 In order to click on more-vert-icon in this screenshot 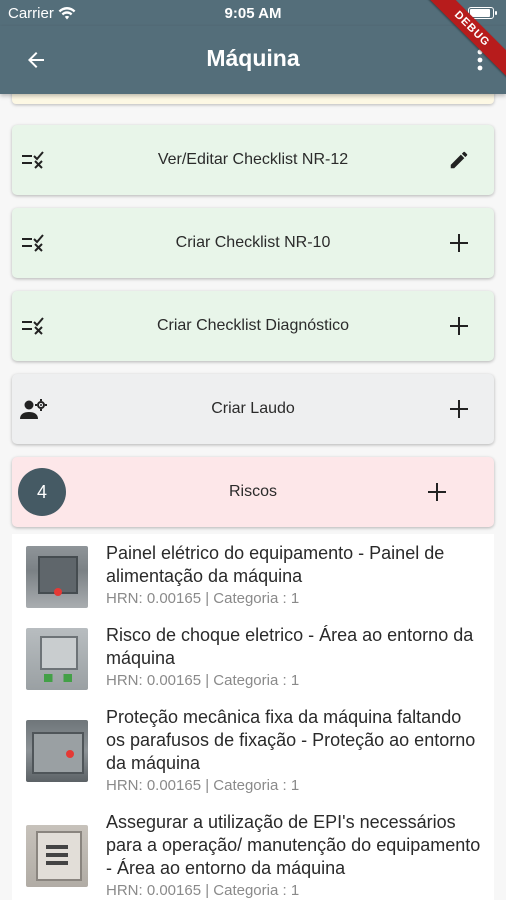, I will do `click(480, 60)`.